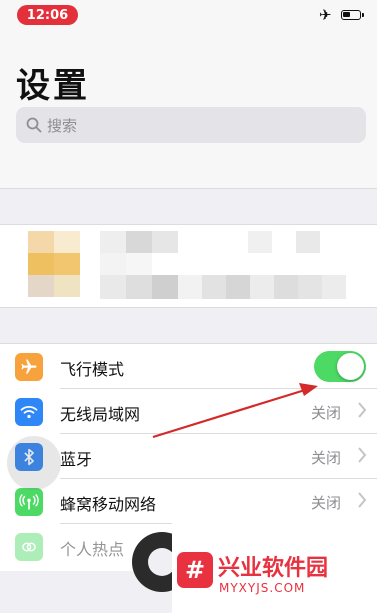 The image size is (377, 613). Describe the element at coordinates (92, 549) in the screenshot. I see `setting-label: 个人热点` at that location.